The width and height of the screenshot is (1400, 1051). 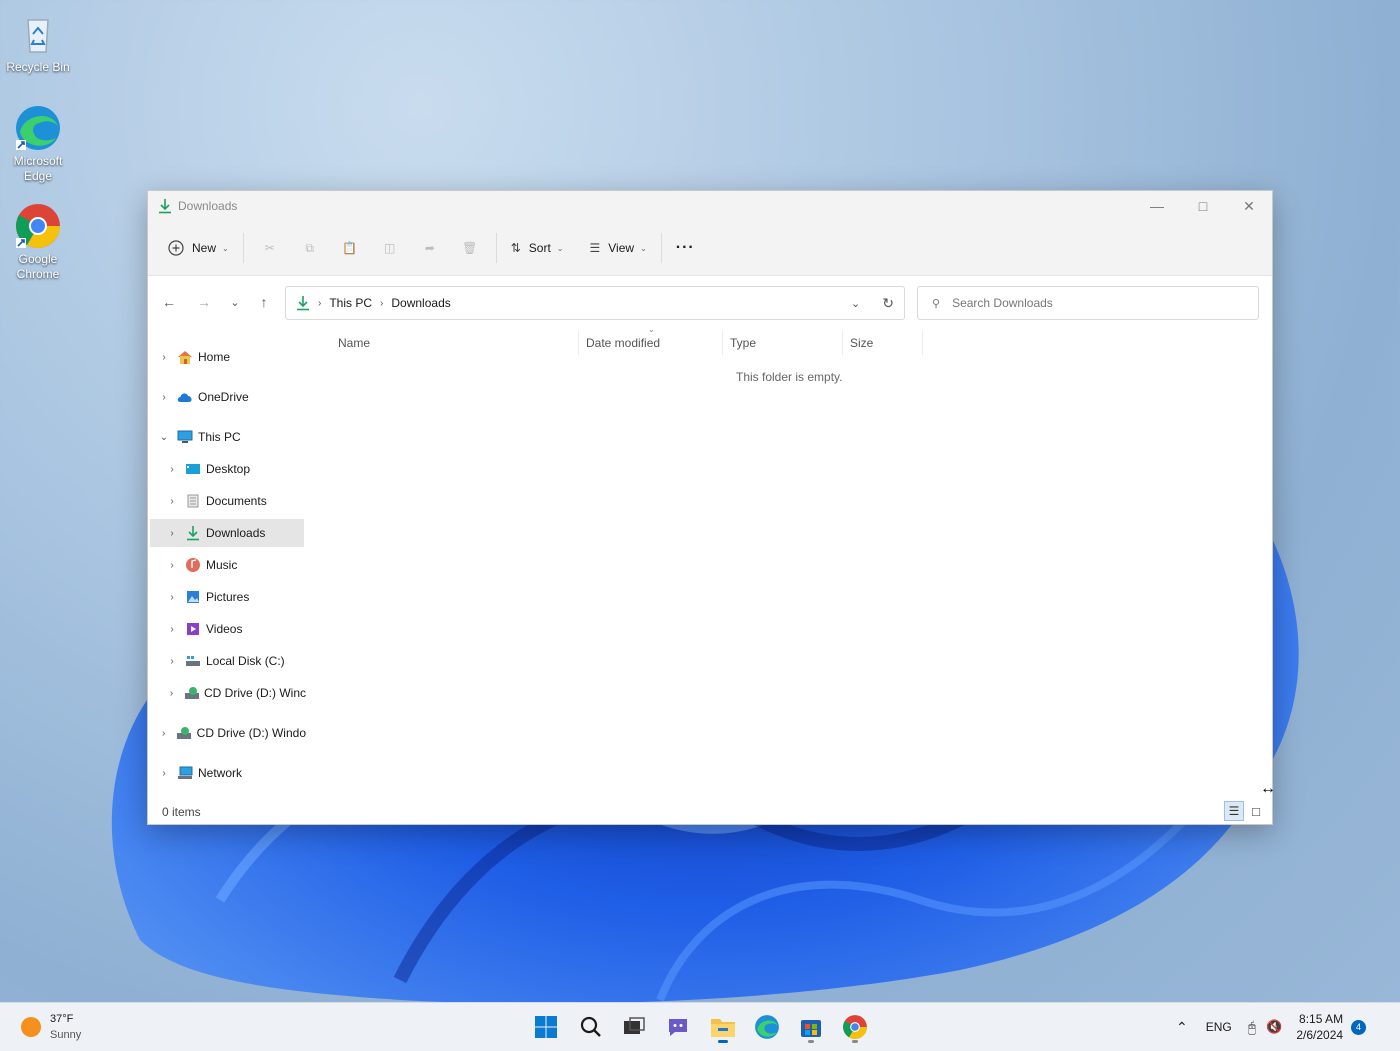 I want to click on start-button, so click(x=546, y=1027).